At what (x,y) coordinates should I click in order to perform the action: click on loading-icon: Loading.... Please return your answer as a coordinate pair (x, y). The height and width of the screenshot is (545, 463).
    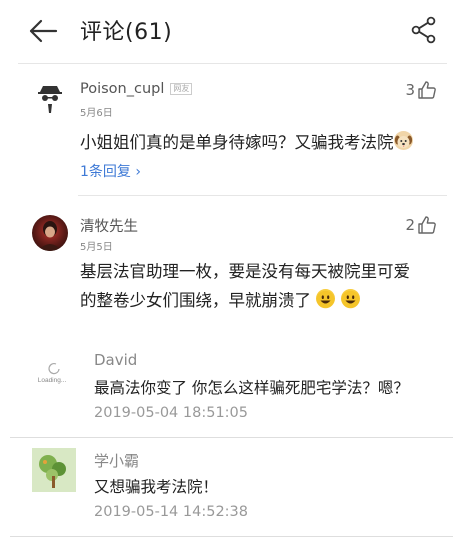
    Looking at the image, I should click on (52, 373).